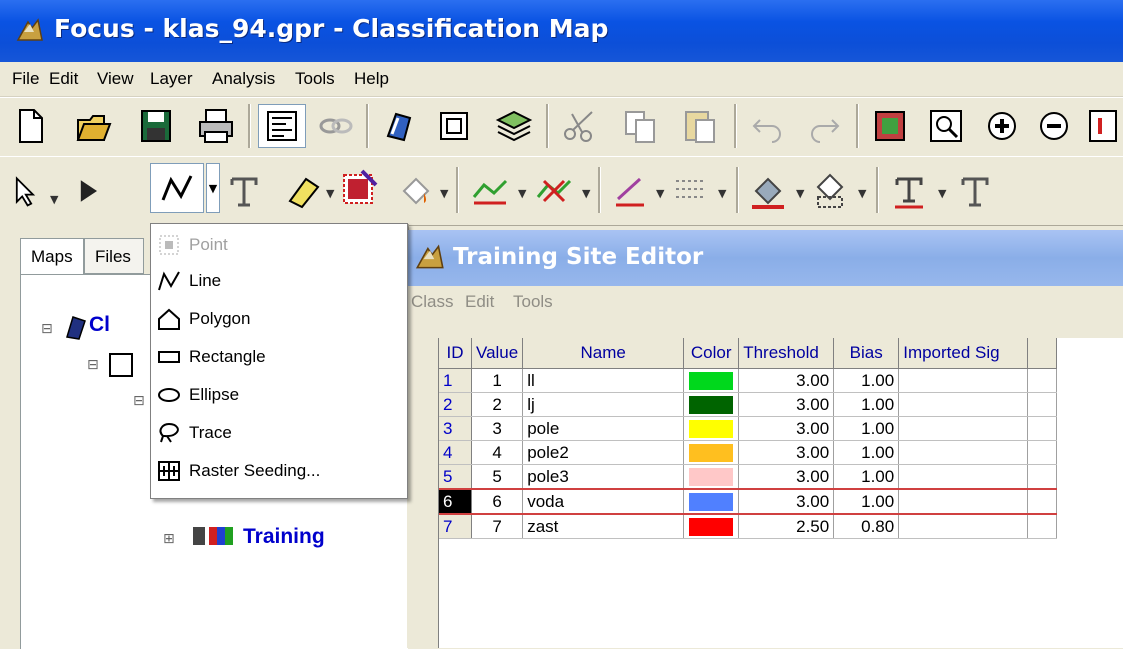 The width and height of the screenshot is (1123, 649). What do you see at coordinates (279, 357) in the screenshot?
I see `menu-item-rectangle: Rectangle` at bounding box center [279, 357].